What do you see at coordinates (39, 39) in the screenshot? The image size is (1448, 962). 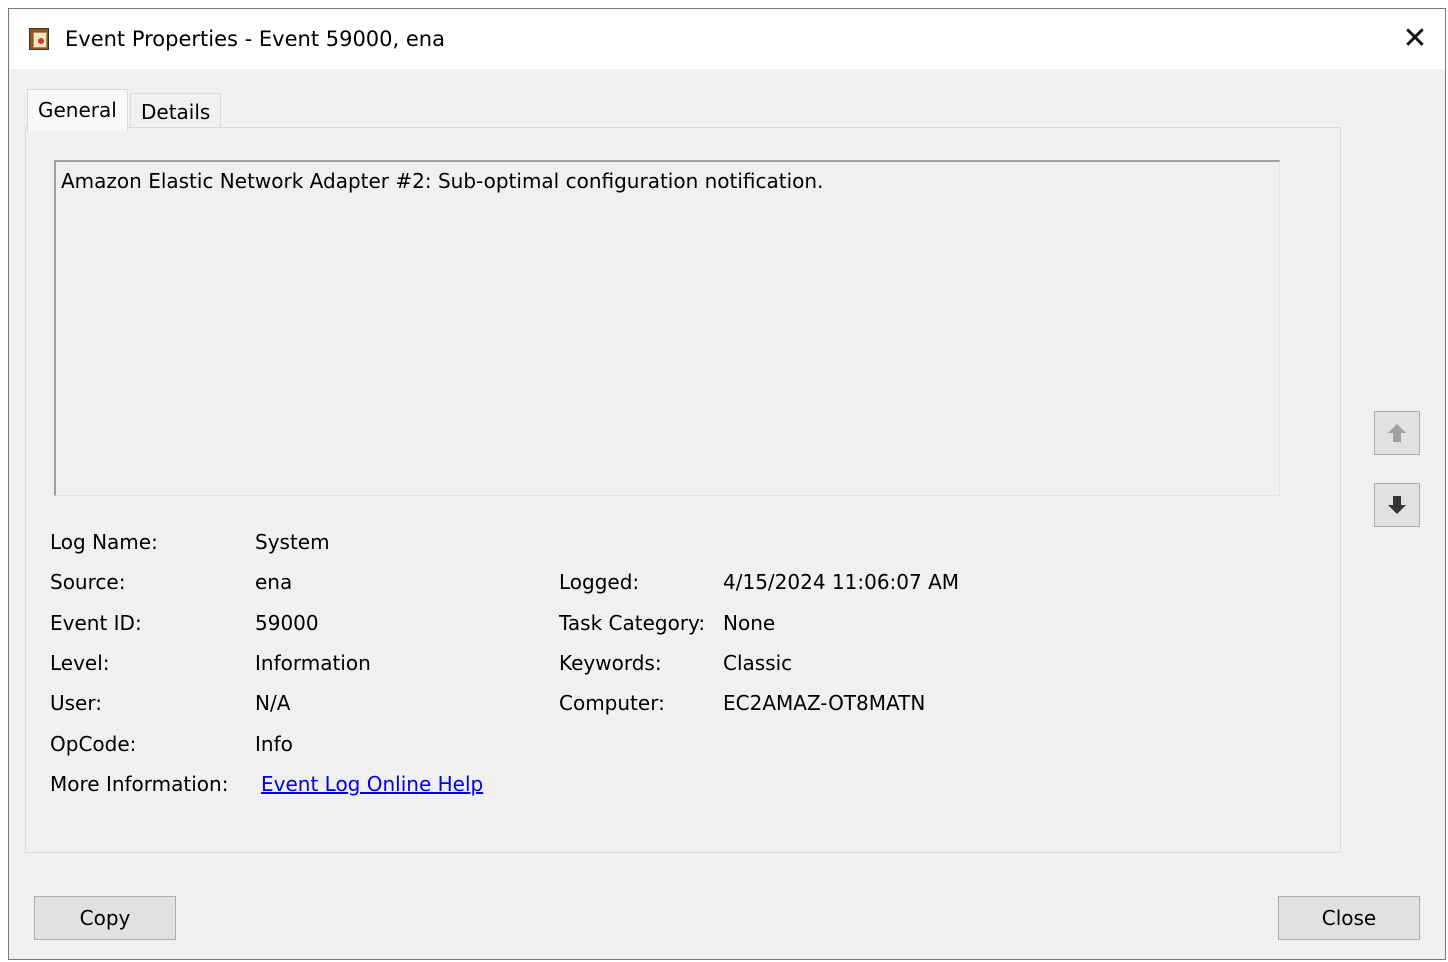 I see `event-viewer-icon` at bounding box center [39, 39].